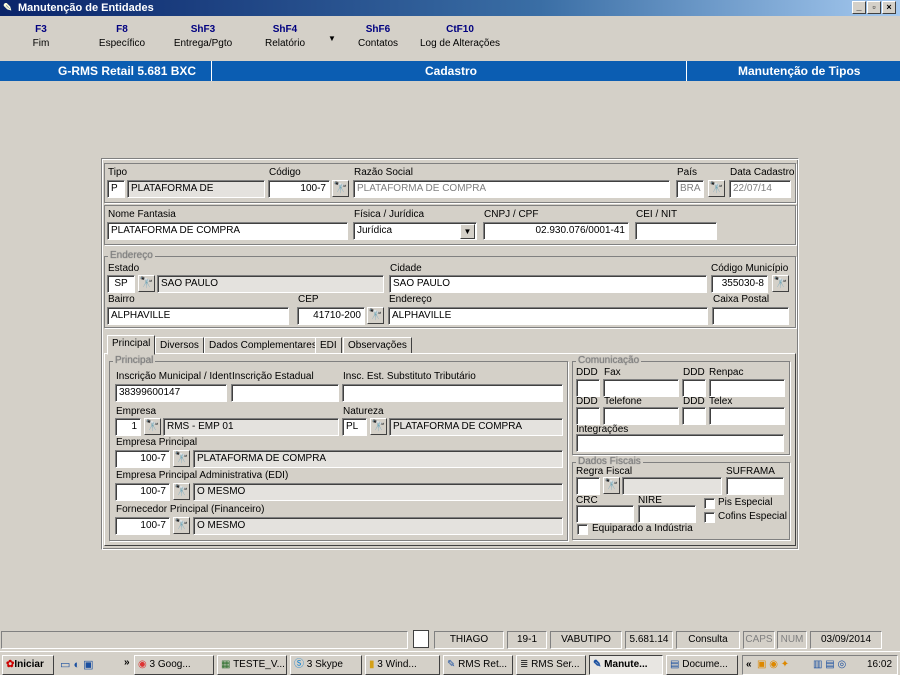  What do you see at coordinates (889, 7) in the screenshot?
I see `close-button: ×` at bounding box center [889, 7].